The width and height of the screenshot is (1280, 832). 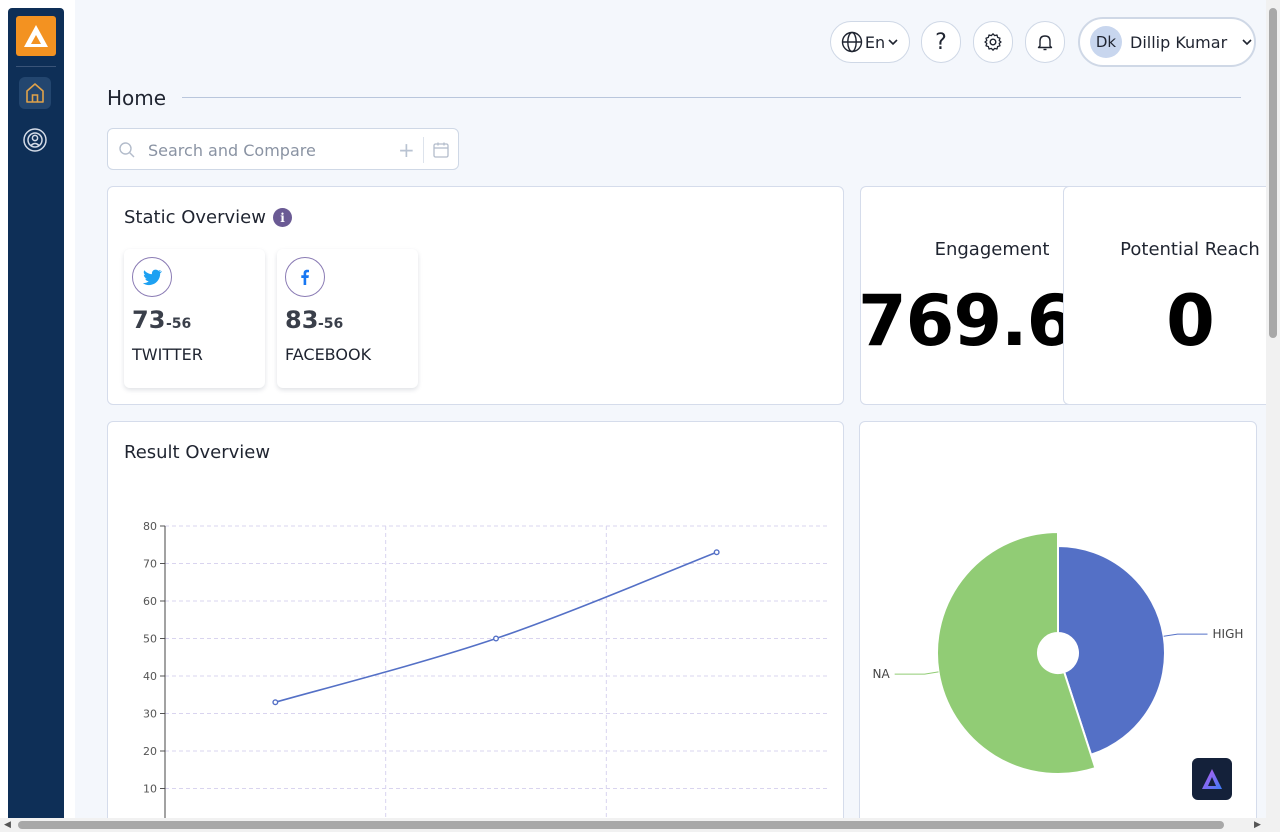 What do you see at coordinates (711, 97) in the screenshot?
I see `title-divider` at bounding box center [711, 97].